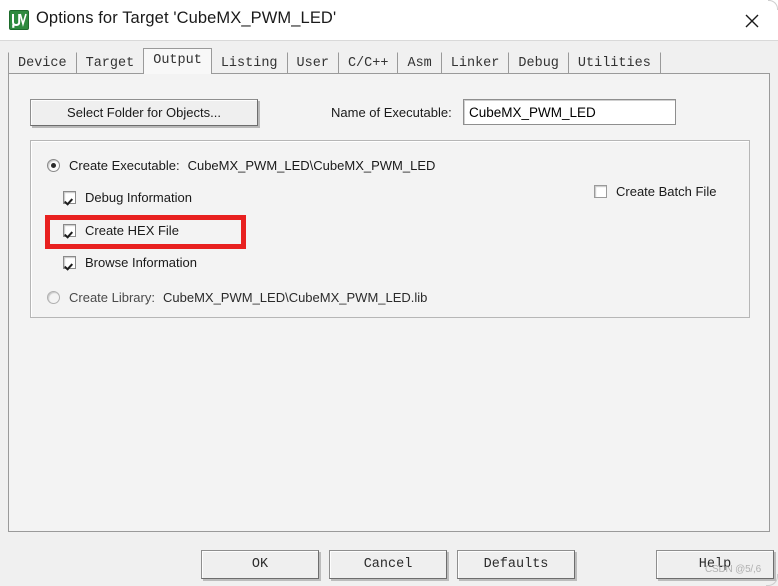  What do you see at coordinates (569, 112) in the screenshot?
I see `name-of-executable-input` at bounding box center [569, 112].